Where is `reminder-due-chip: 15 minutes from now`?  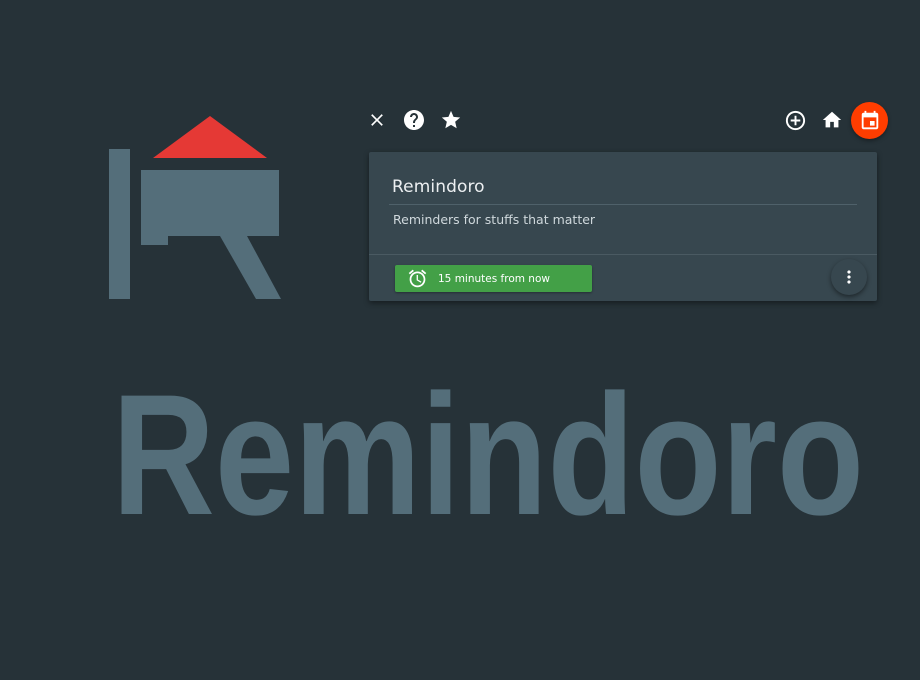 reminder-due-chip: 15 minutes from now is located at coordinates (493, 278).